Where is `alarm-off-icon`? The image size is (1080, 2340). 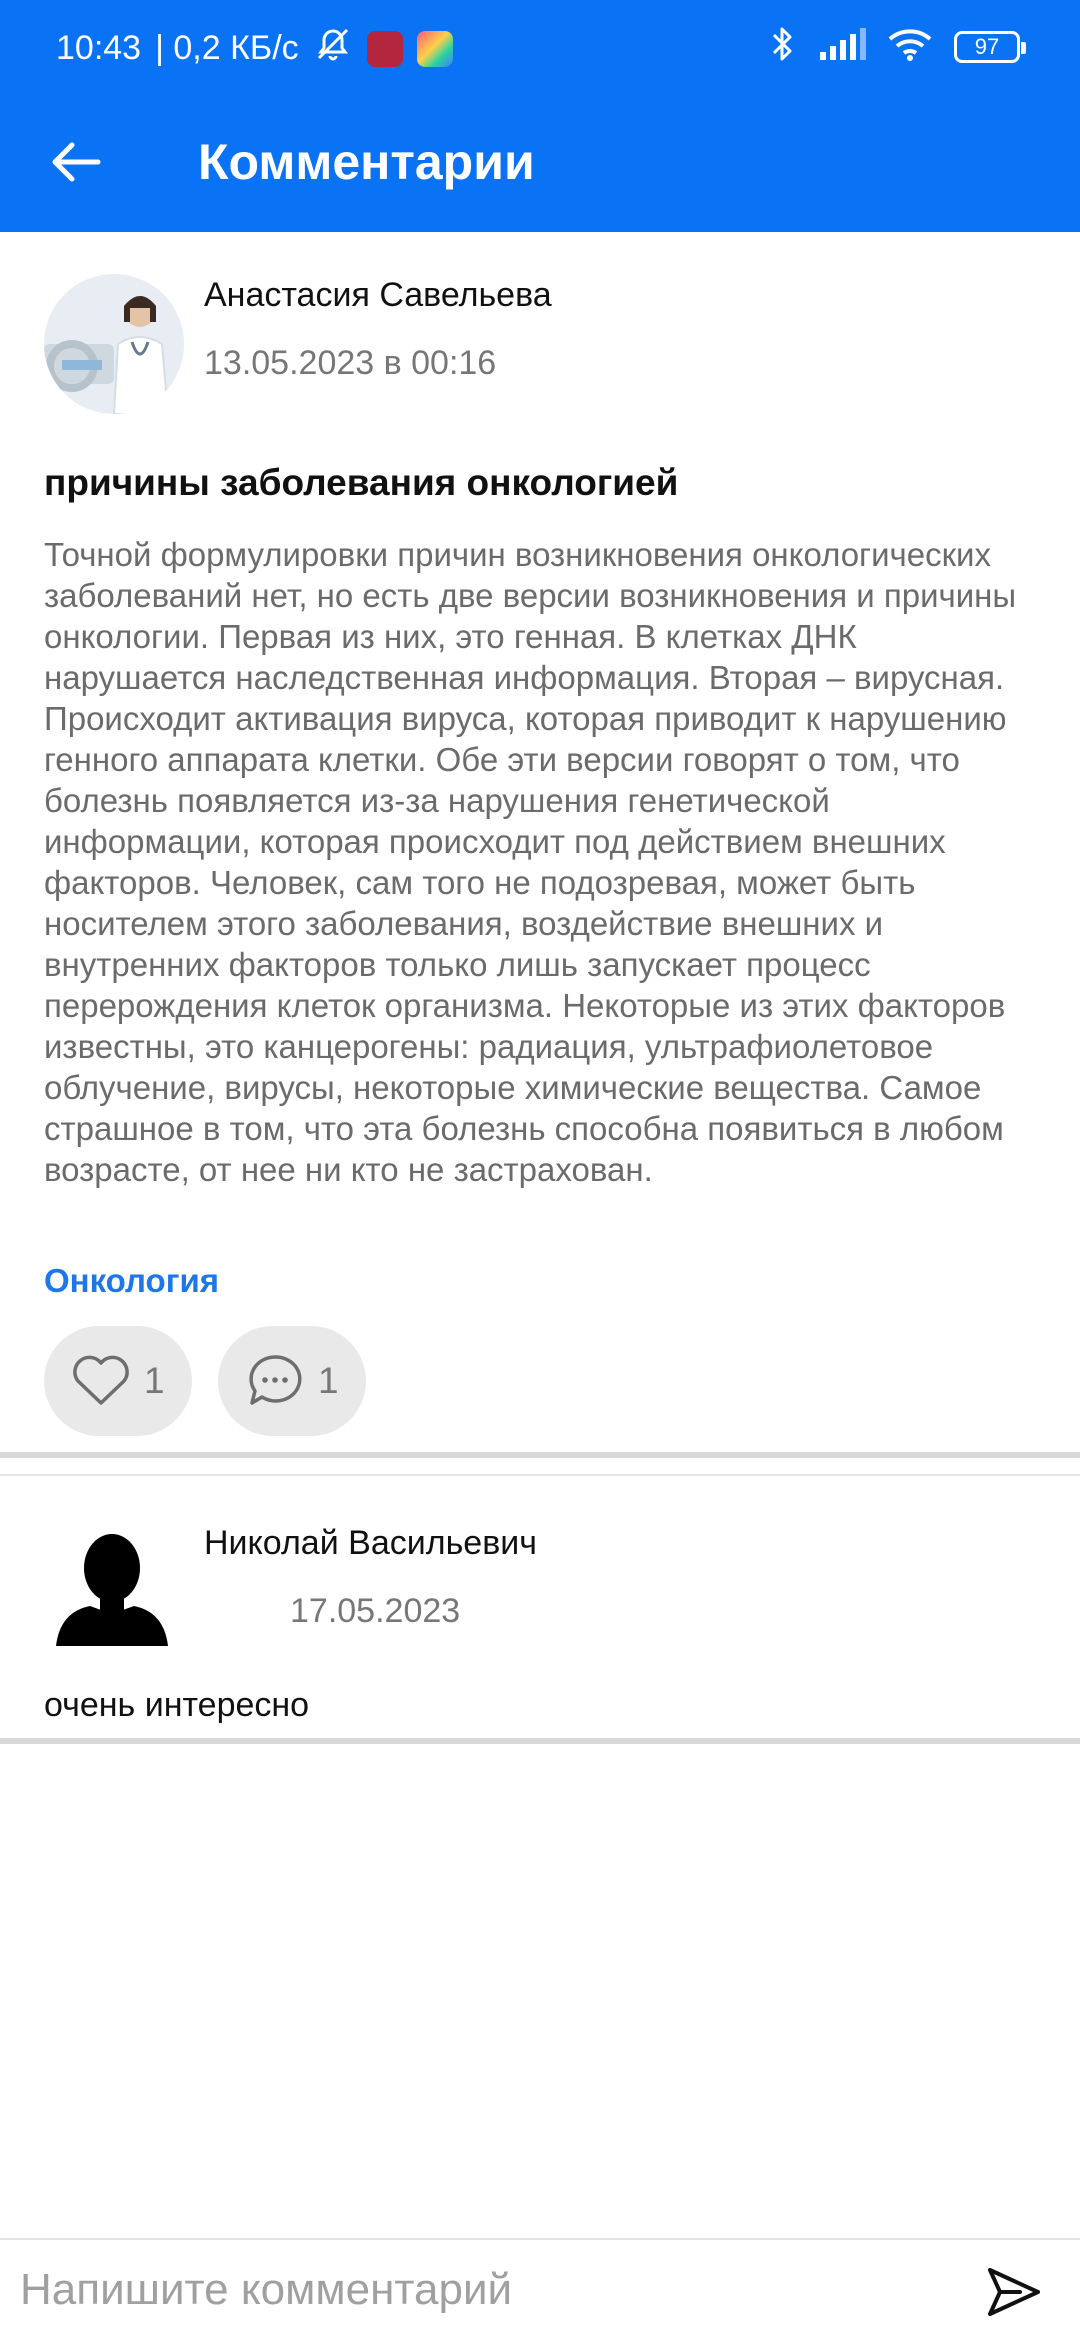
alarm-off-icon is located at coordinates (333, 48).